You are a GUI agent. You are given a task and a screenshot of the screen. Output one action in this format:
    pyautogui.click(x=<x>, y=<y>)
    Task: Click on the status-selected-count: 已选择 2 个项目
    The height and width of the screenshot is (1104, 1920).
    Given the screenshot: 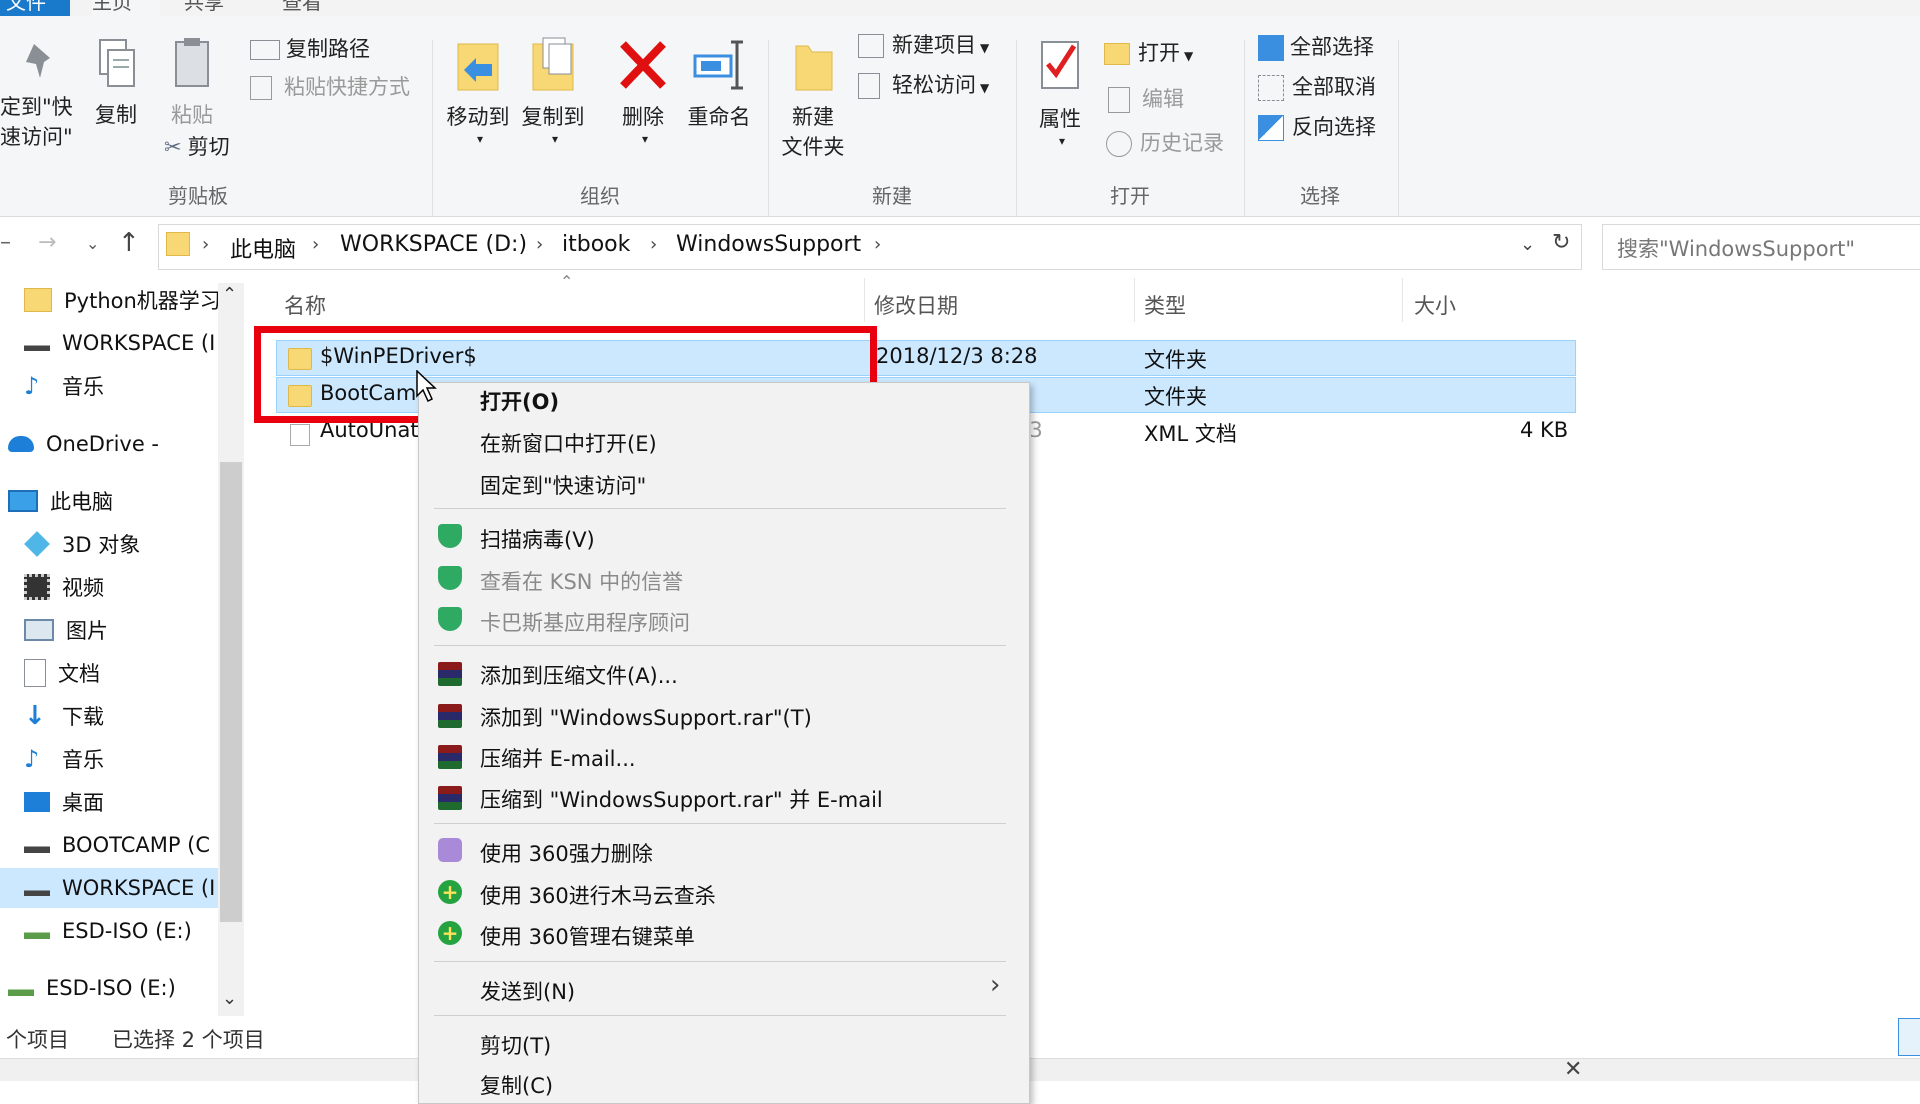 What is the action you would take?
    pyautogui.click(x=188, y=1040)
    